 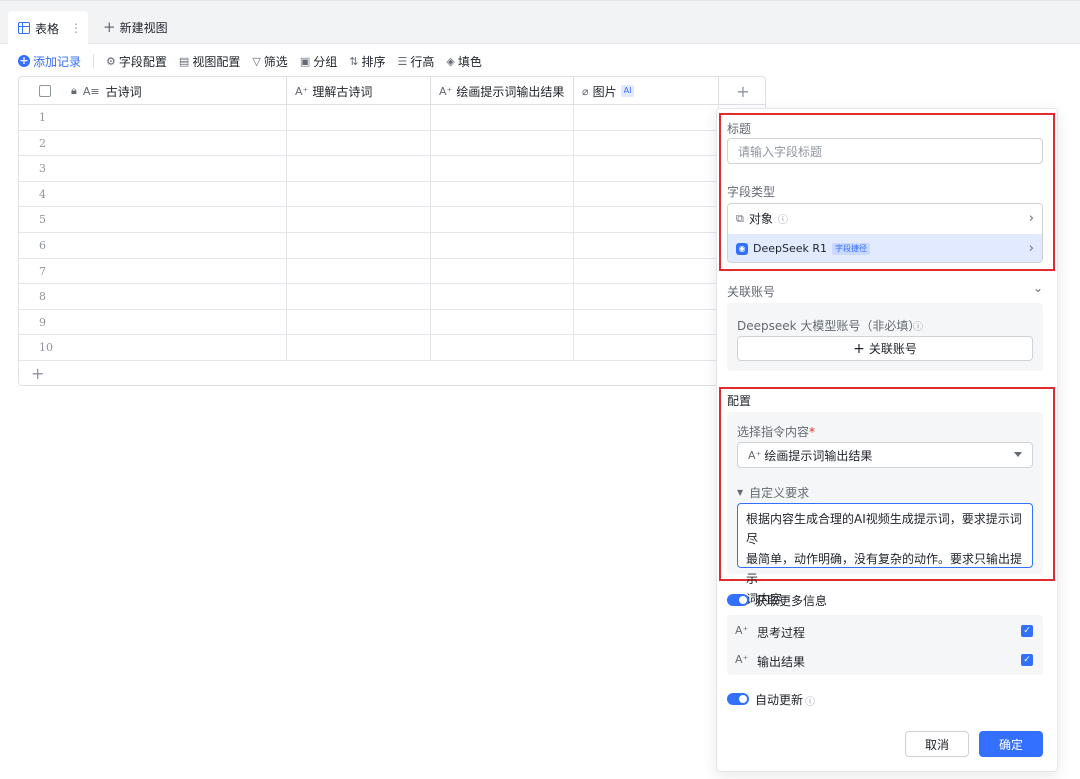 What do you see at coordinates (369, 195) in the screenshot?
I see `table-row: 4` at bounding box center [369, 195].